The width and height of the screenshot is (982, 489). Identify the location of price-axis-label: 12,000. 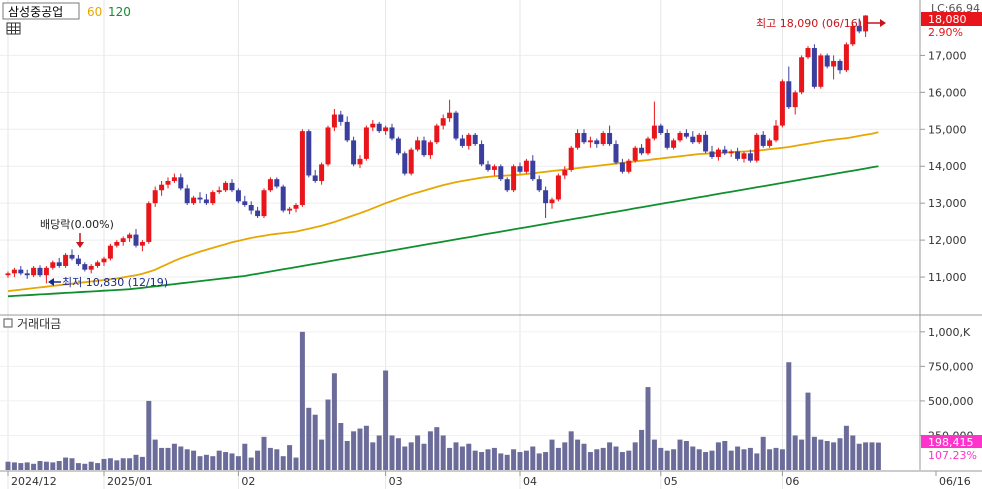
(947, 240).